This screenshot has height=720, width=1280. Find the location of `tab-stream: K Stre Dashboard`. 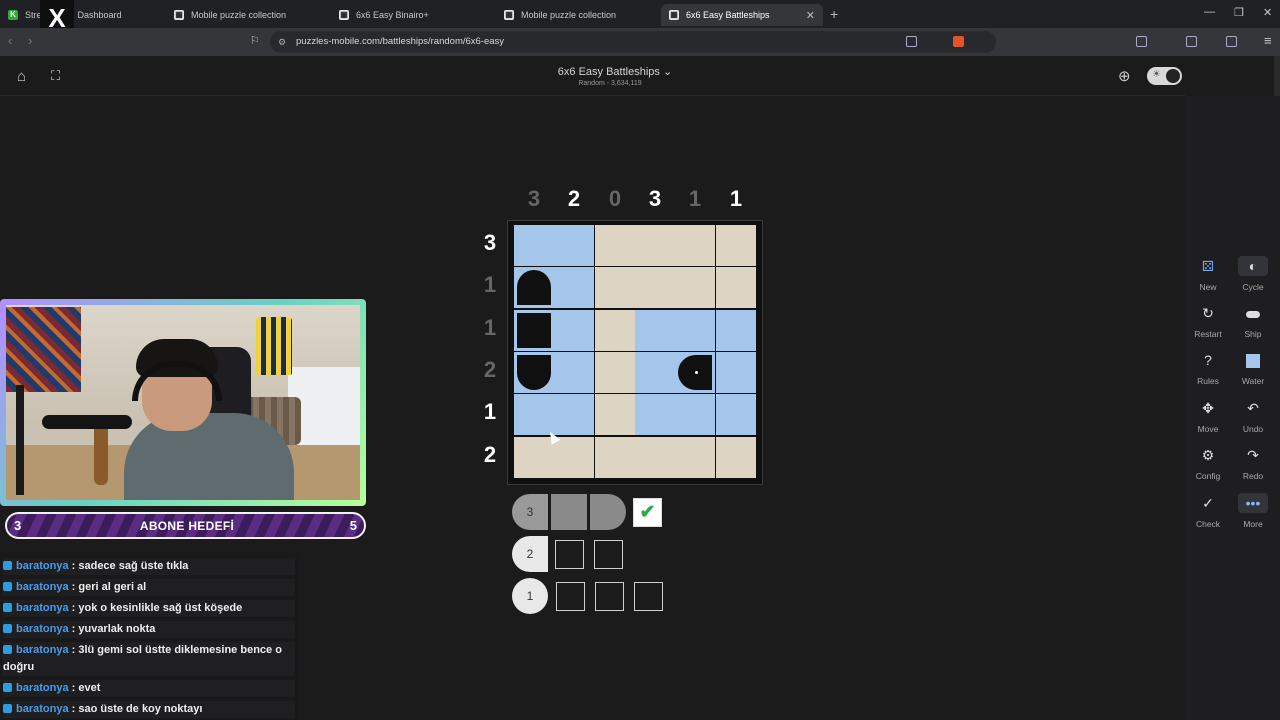

tab-stream: K Stre Dashboard is located at coordinates (80, 15).